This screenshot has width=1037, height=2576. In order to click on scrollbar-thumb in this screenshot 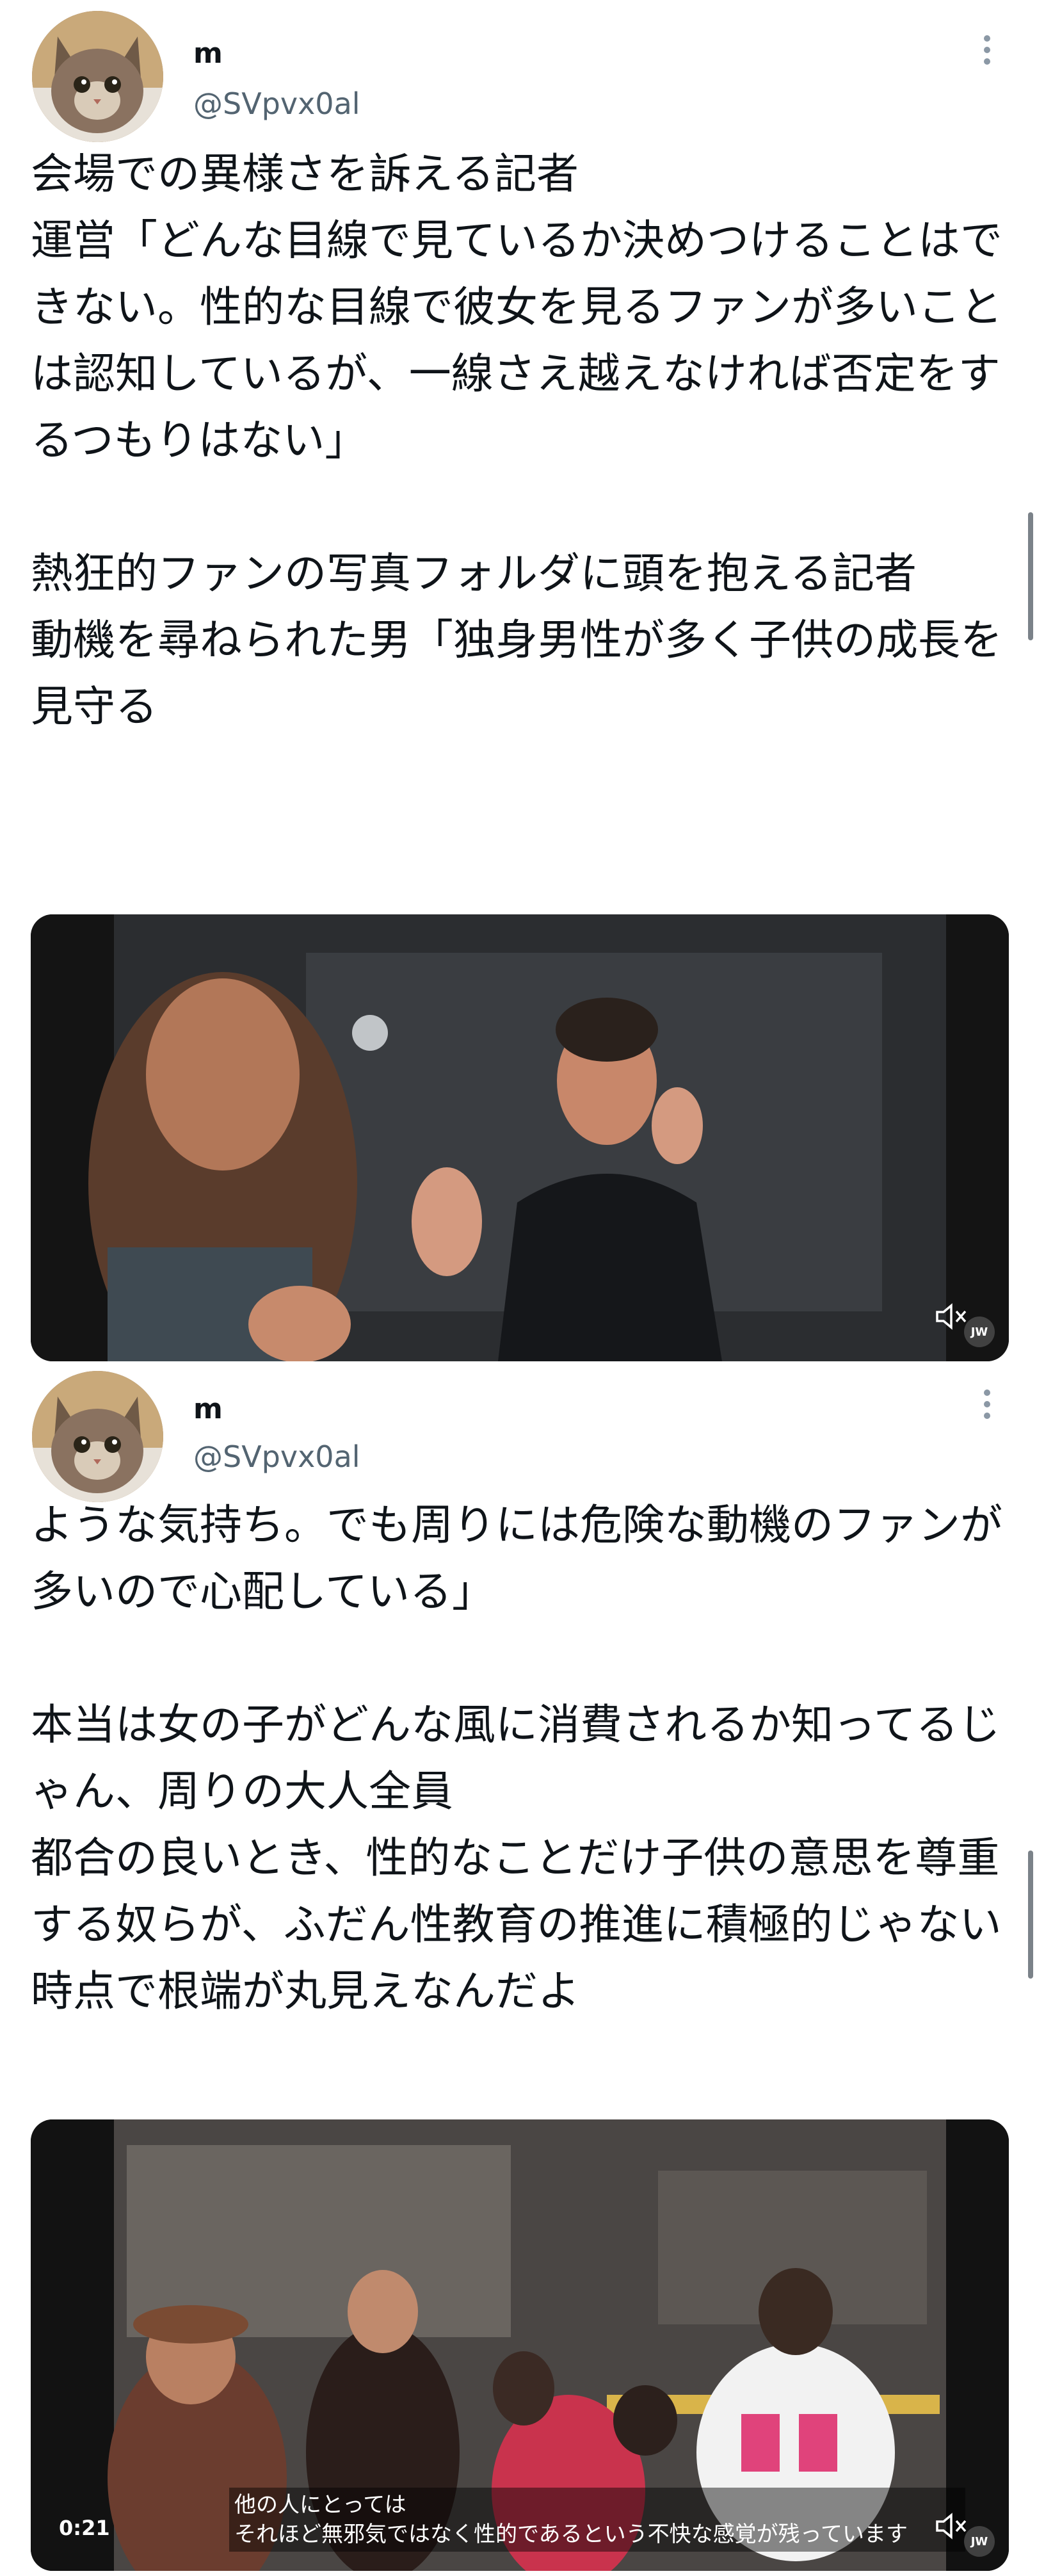, I will do `click(1030, 576)`.